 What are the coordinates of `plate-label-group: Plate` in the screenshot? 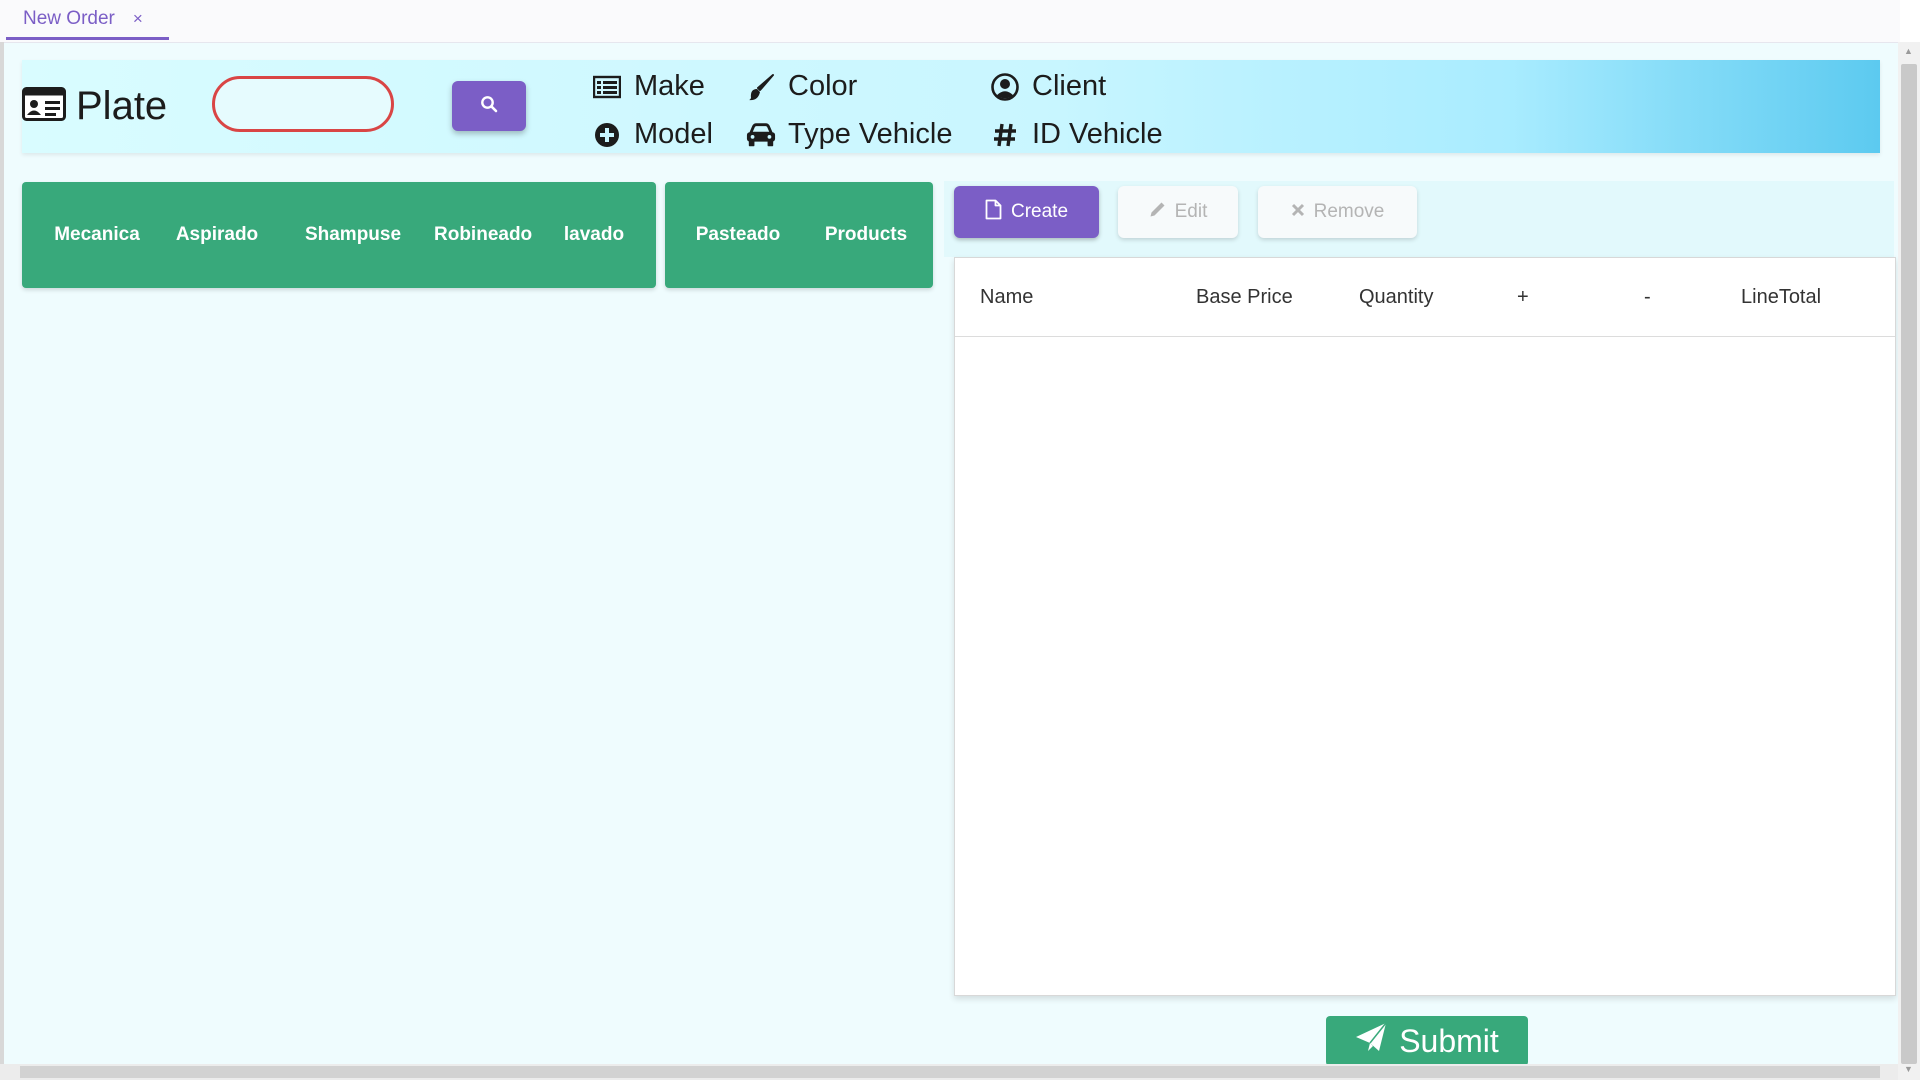 It's located at (94, 106).